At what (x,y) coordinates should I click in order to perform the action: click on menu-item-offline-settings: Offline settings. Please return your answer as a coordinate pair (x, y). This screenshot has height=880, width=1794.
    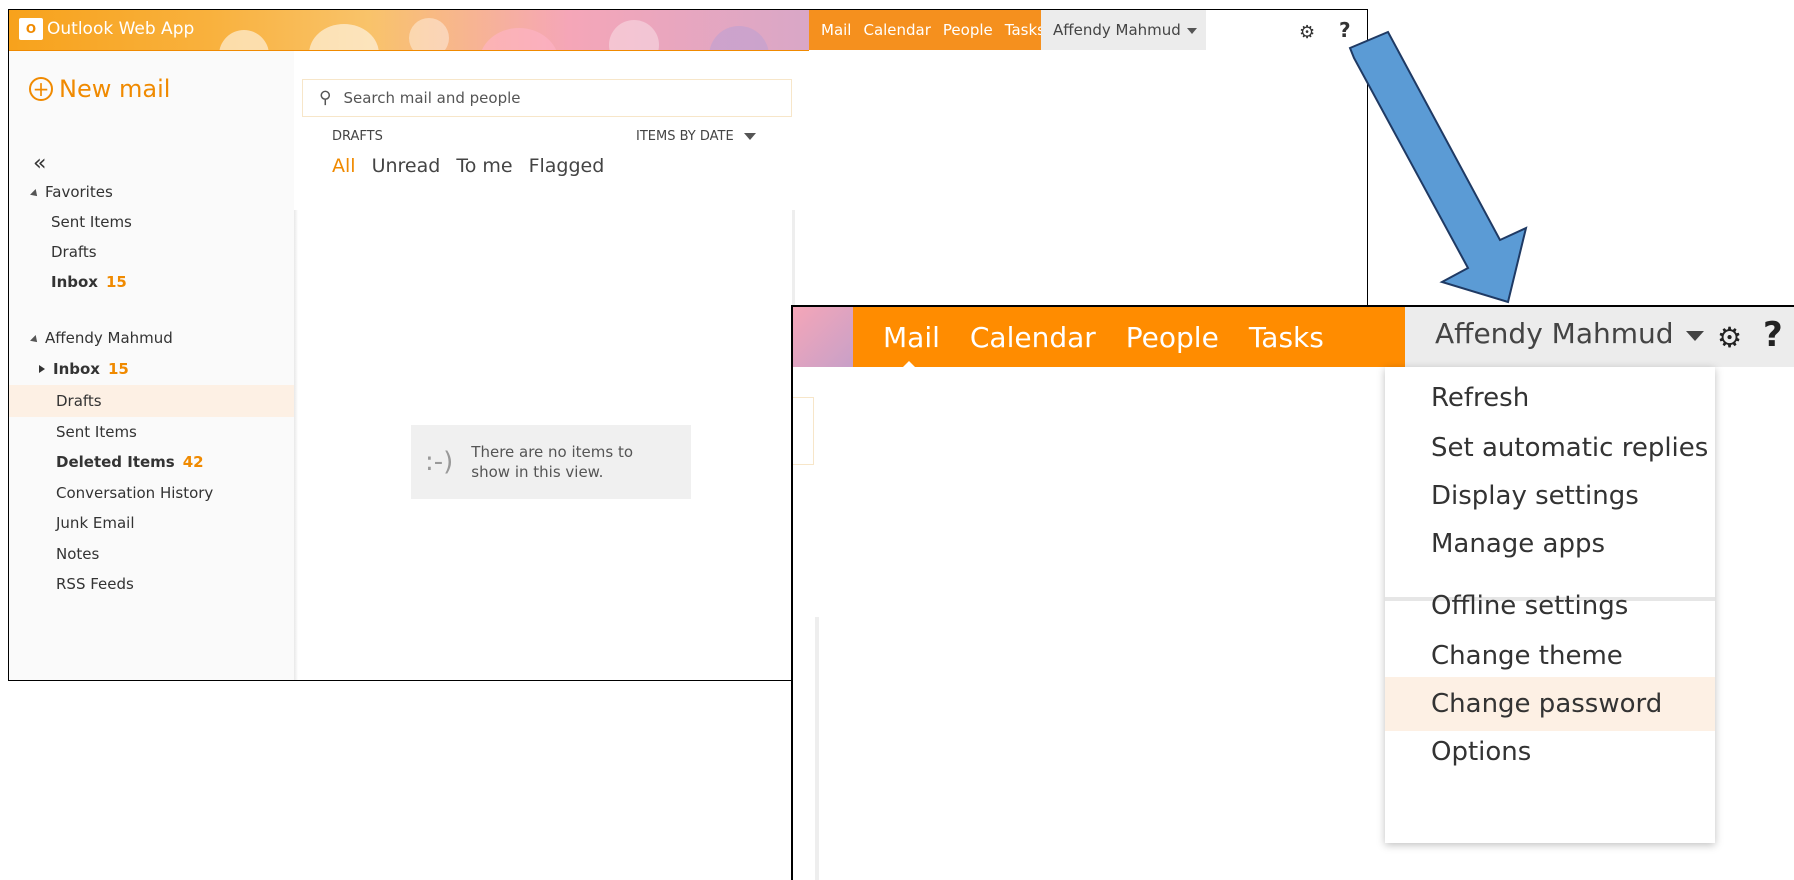
    Looking at the image, I should click on (1550, 606).